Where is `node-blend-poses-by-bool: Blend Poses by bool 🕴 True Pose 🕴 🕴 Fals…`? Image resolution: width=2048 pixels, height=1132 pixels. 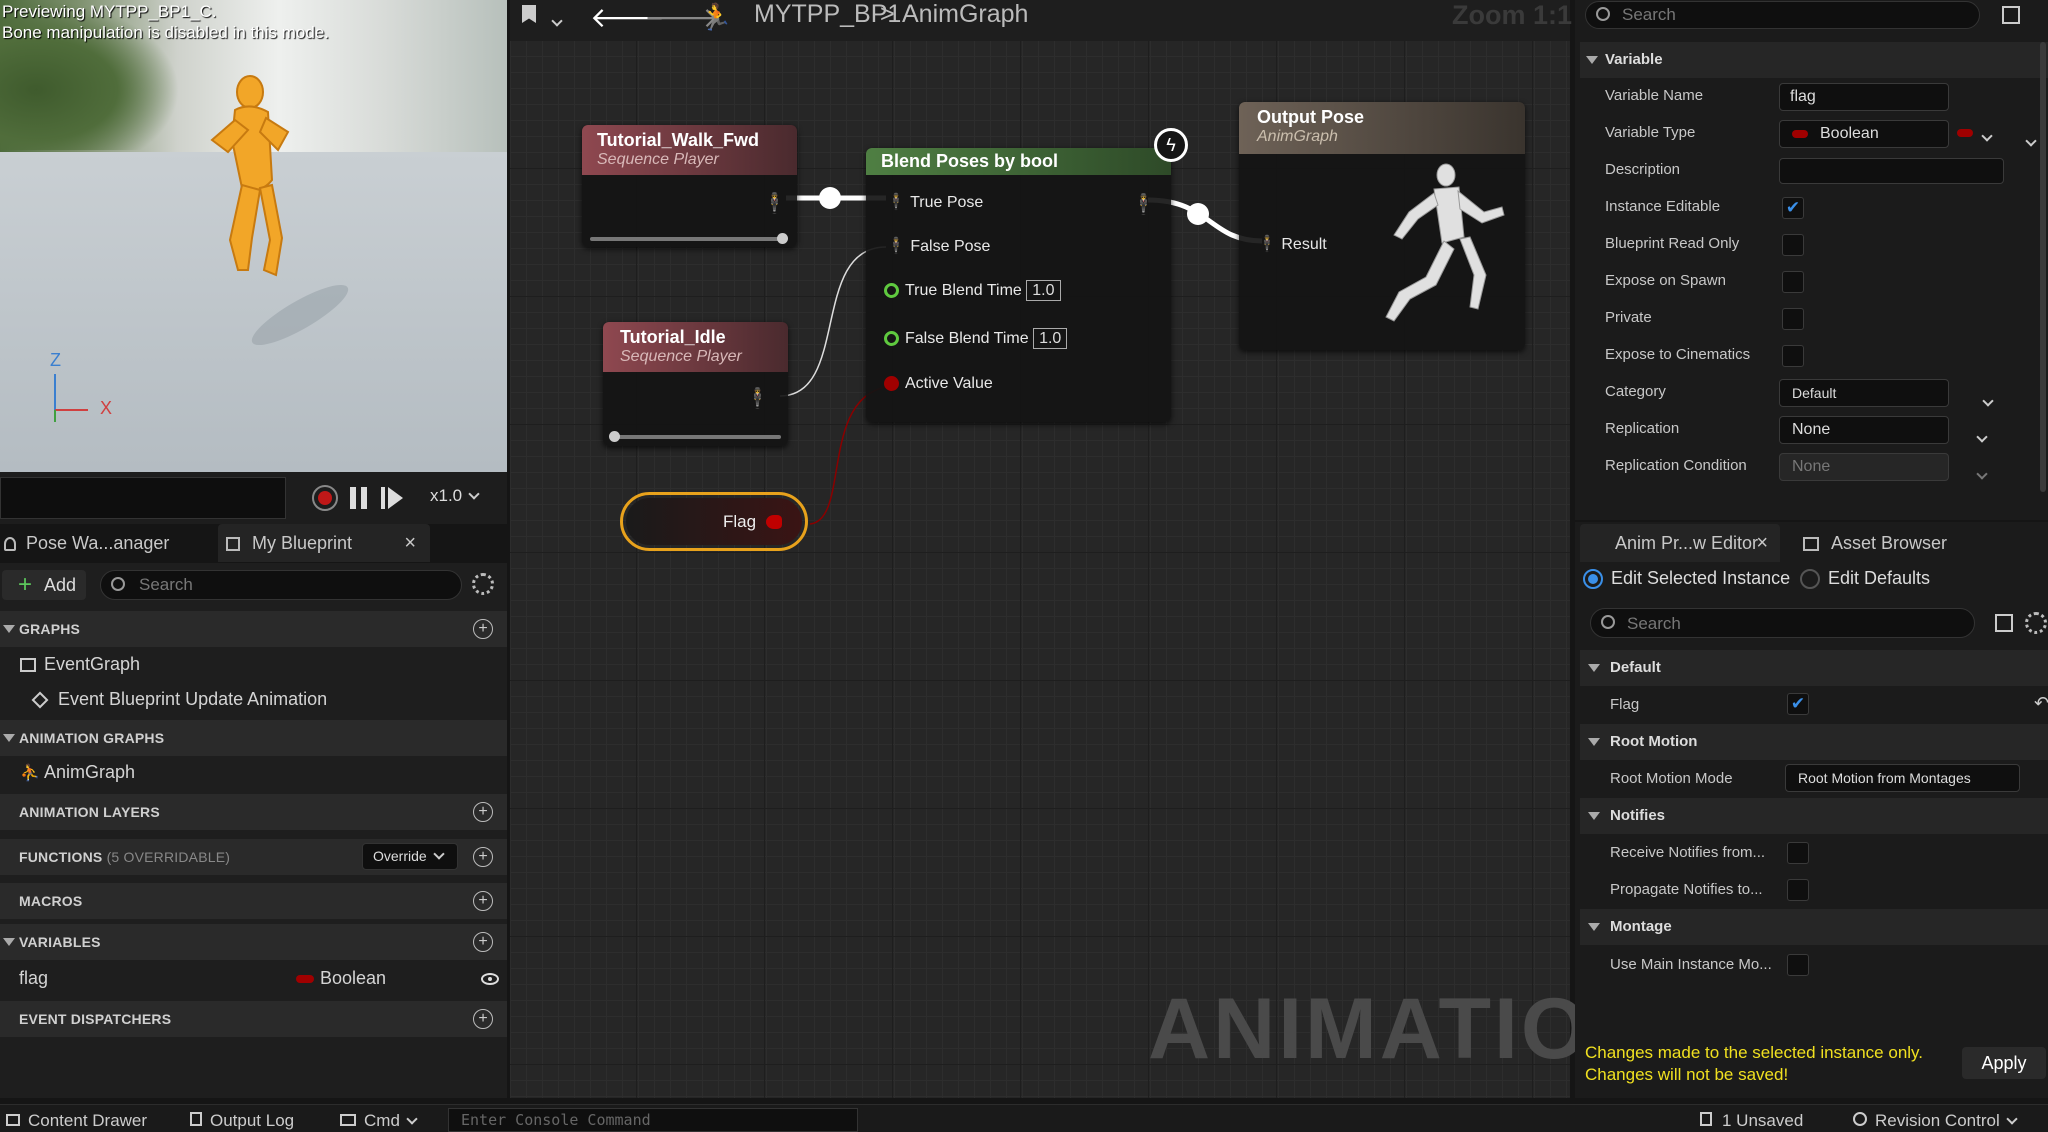
node-blend-poses-by-bool: Blend Poses by bool 🕴 True Pose 🕴 🕴 Fals… is located at coordinates (1018, 285).